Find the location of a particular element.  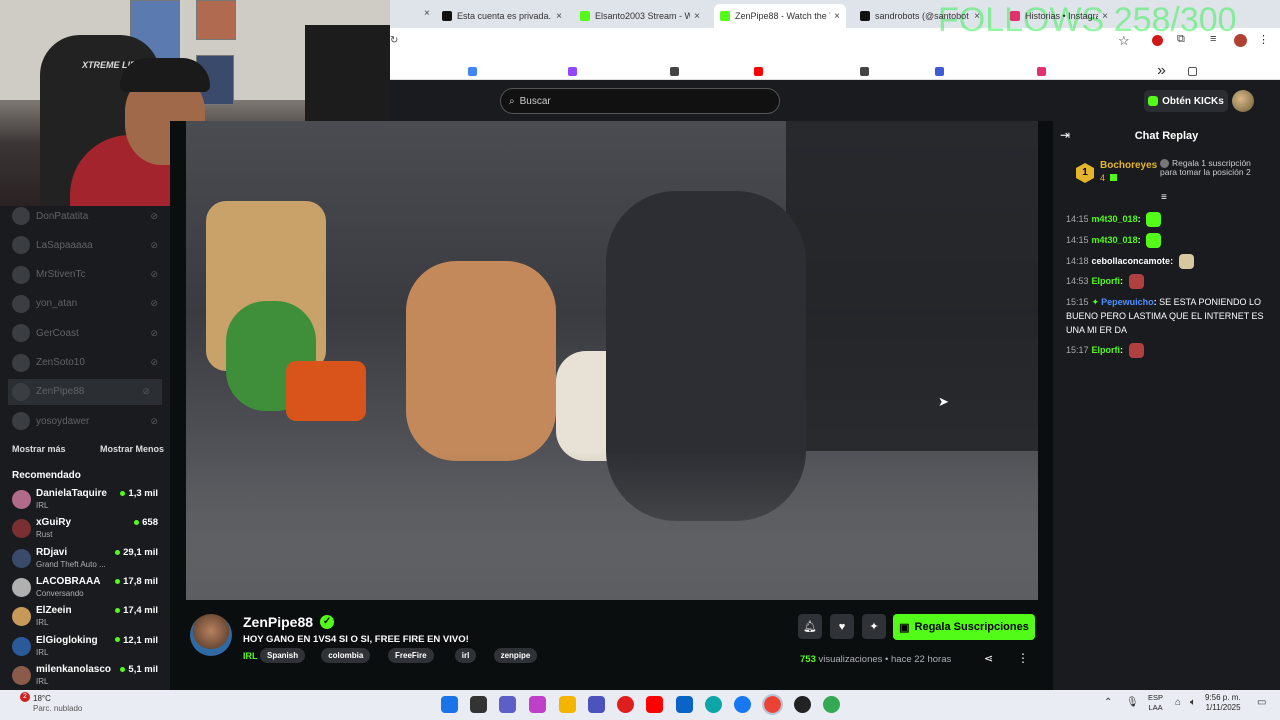

recommended-channel: xGuiRy Rust 658 is located at coordinates (85, 529).